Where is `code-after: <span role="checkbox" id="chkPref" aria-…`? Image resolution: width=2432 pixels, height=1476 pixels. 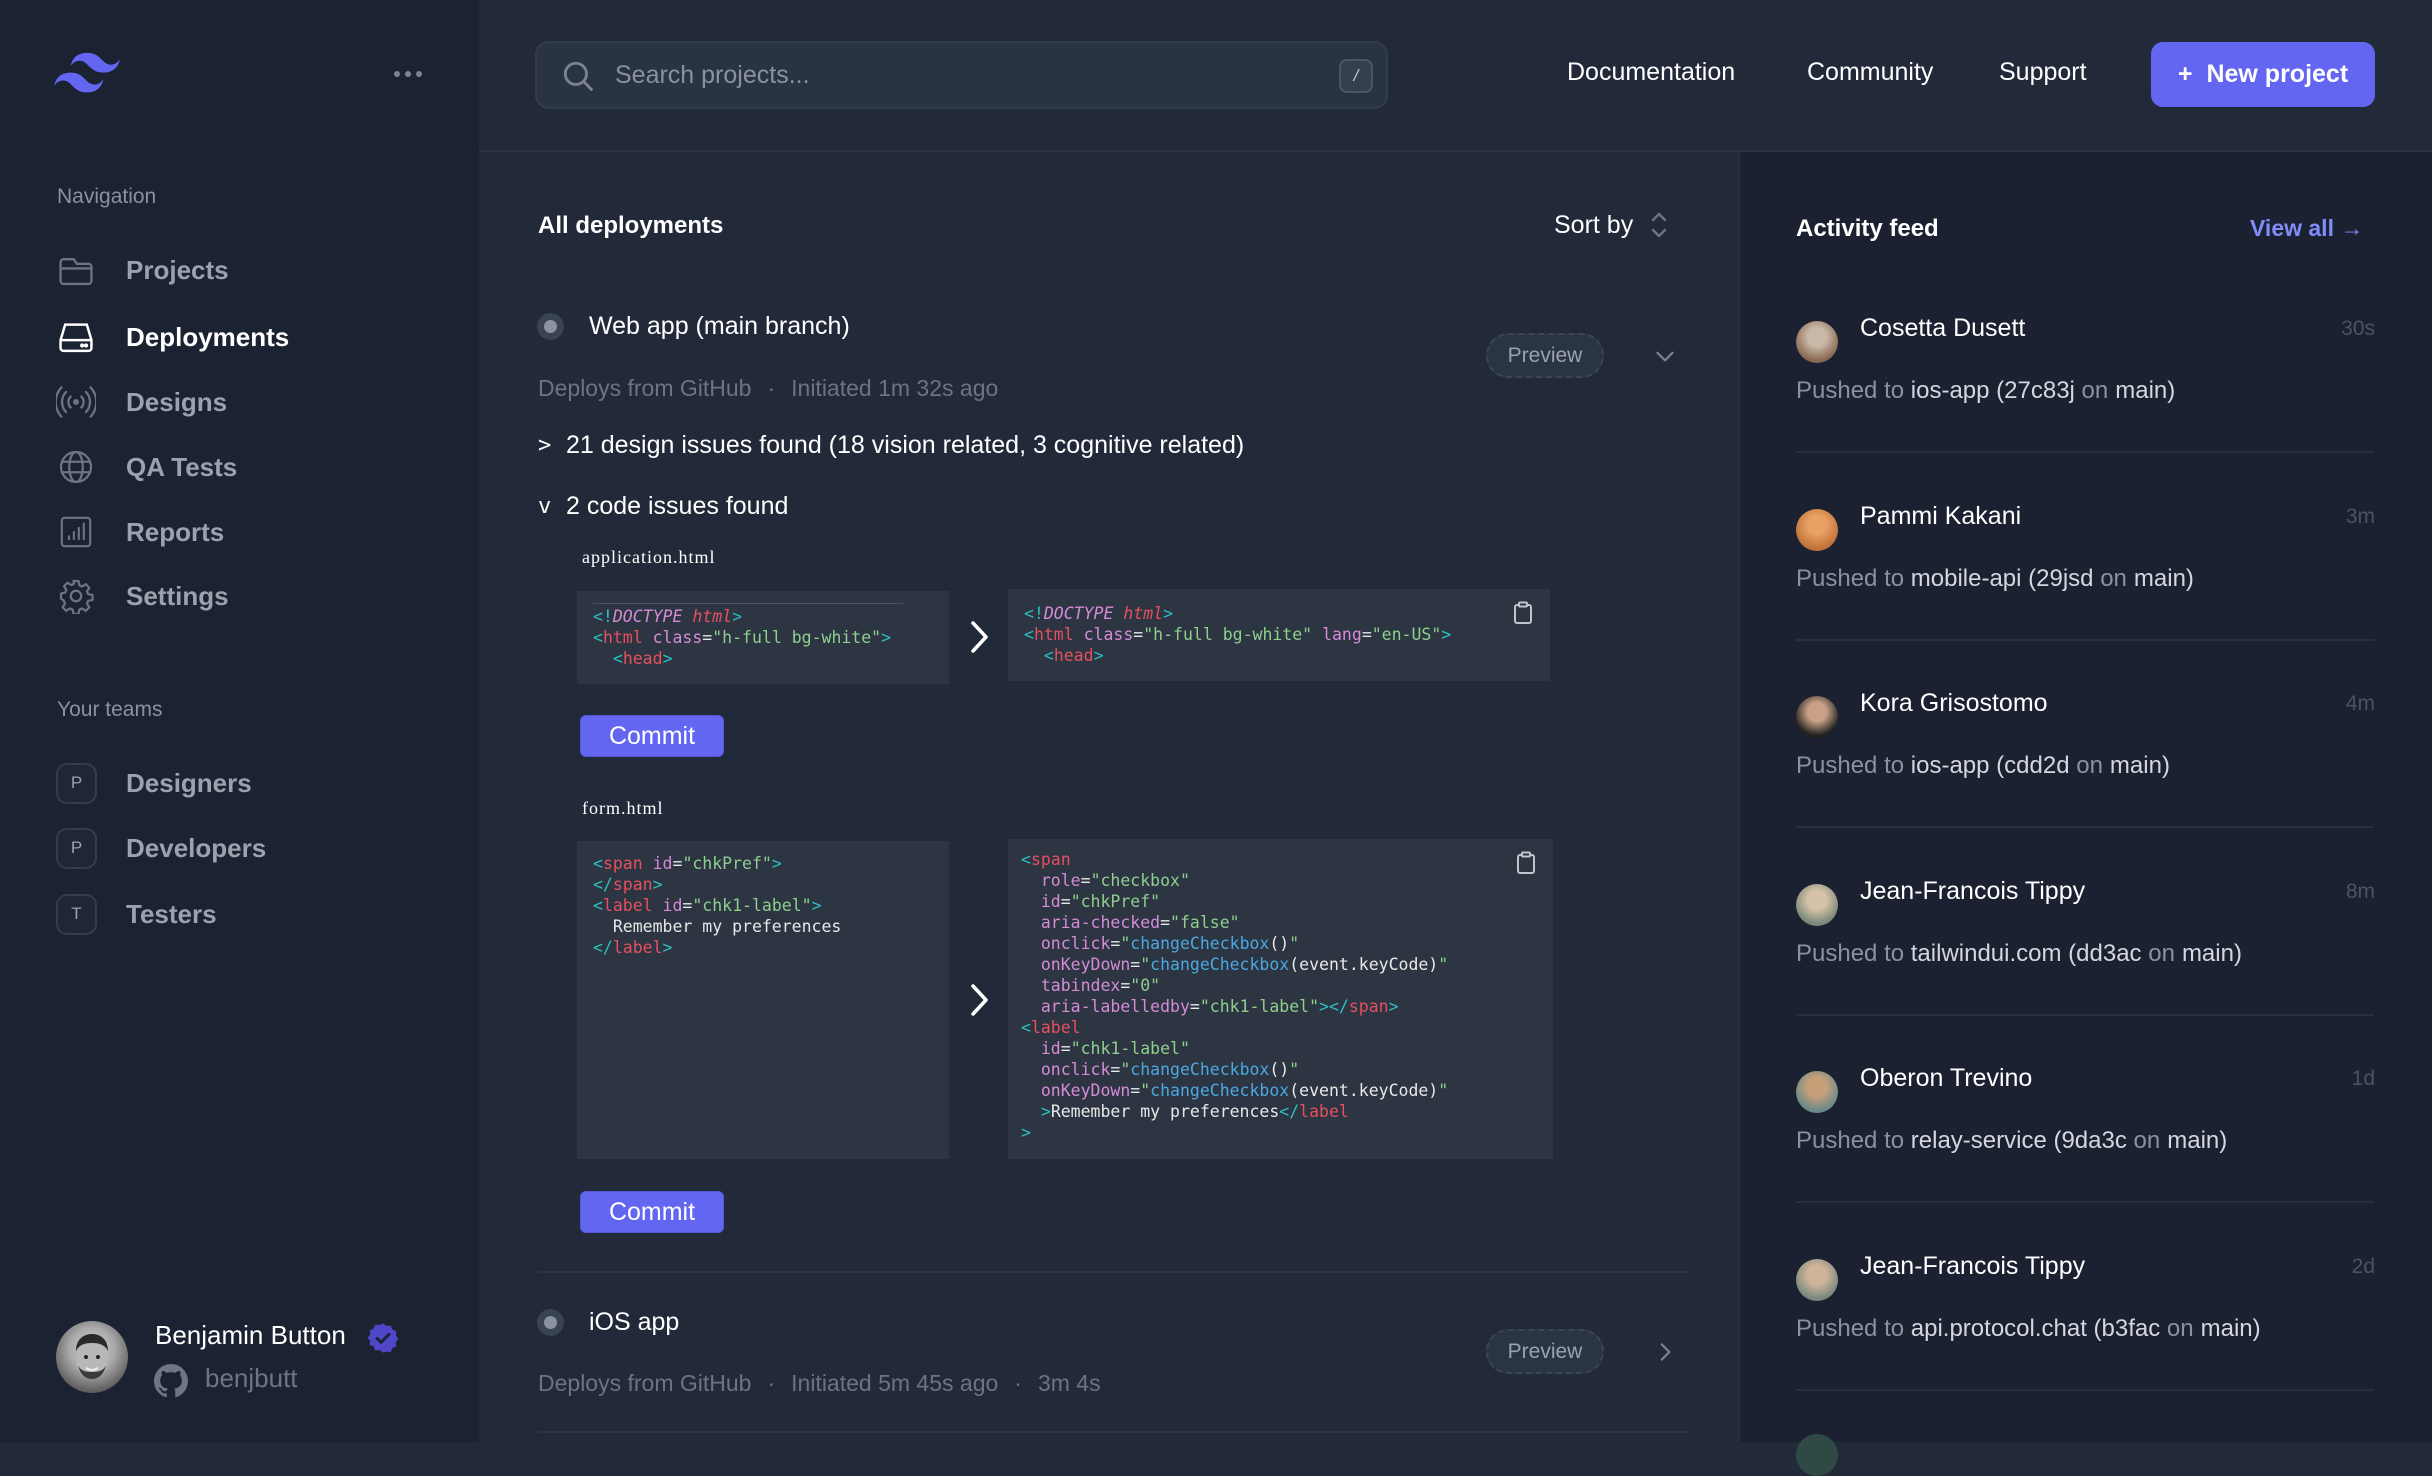
code-after: <span role="checkbox" id="chkPref" aria-… is located at coordinates (1280, 999).